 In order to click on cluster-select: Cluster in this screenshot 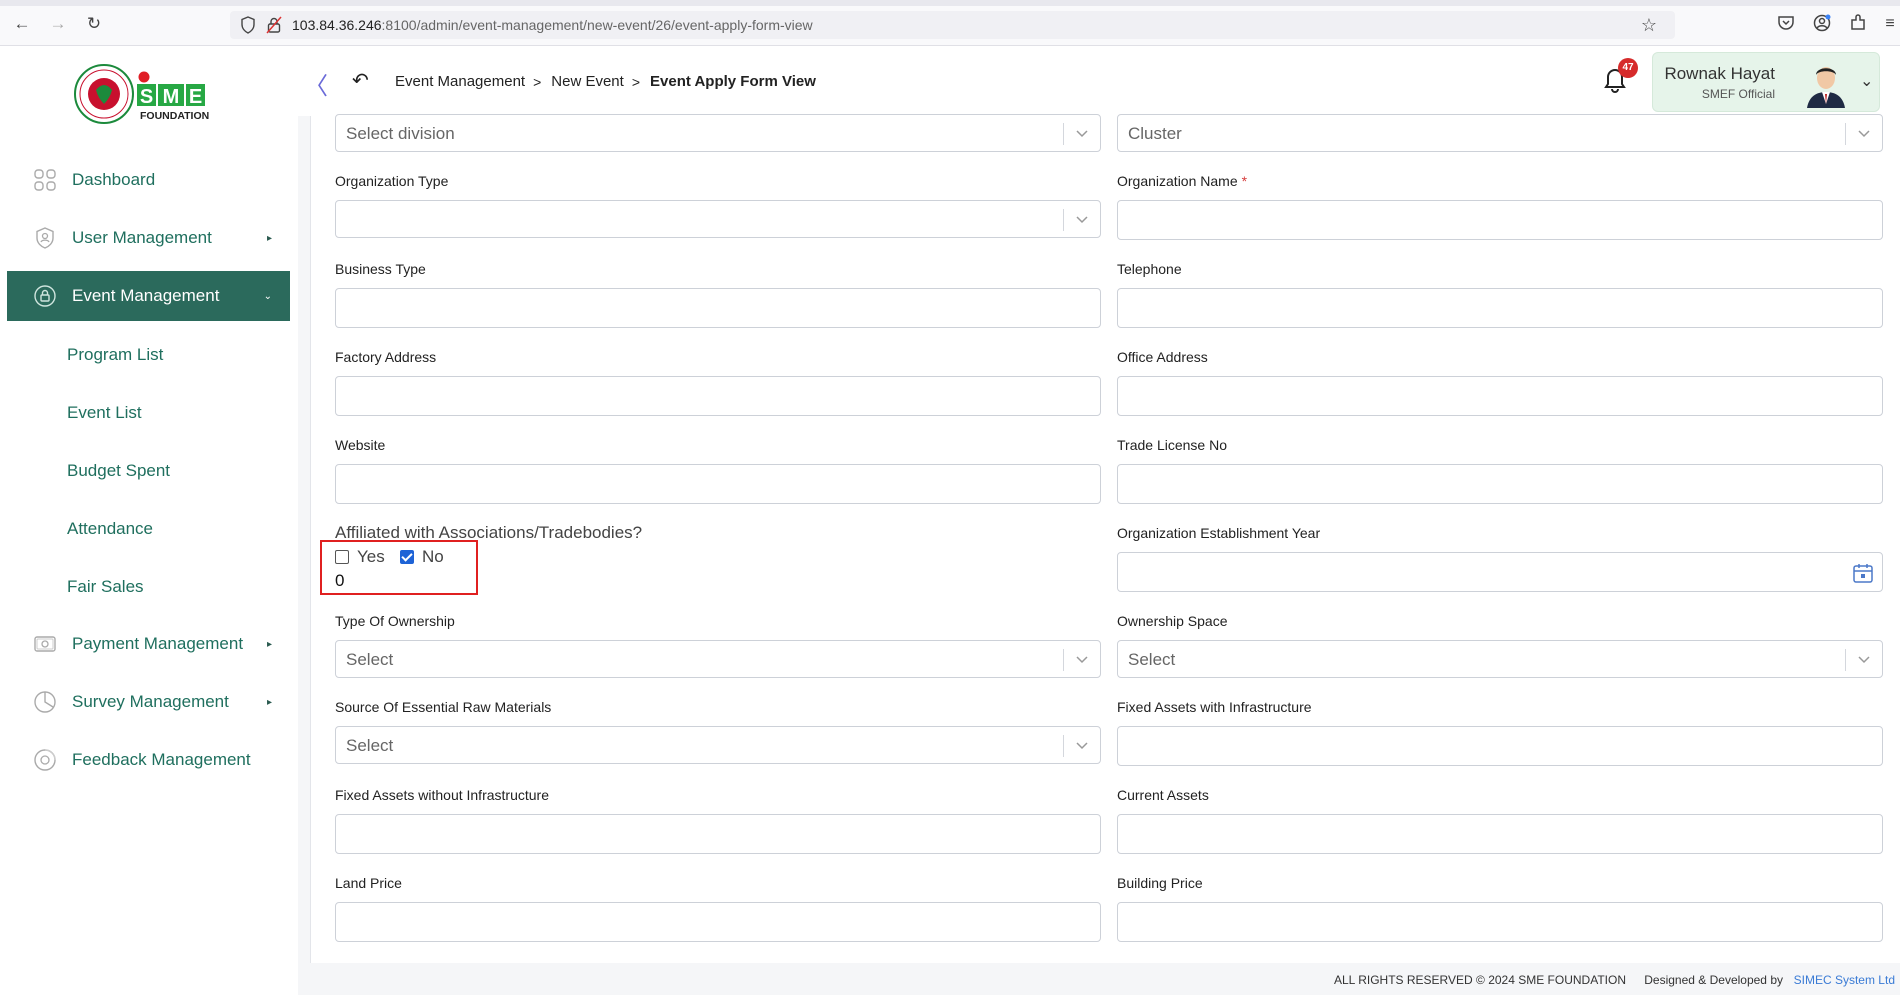, I will do `click(1500, 133)`.